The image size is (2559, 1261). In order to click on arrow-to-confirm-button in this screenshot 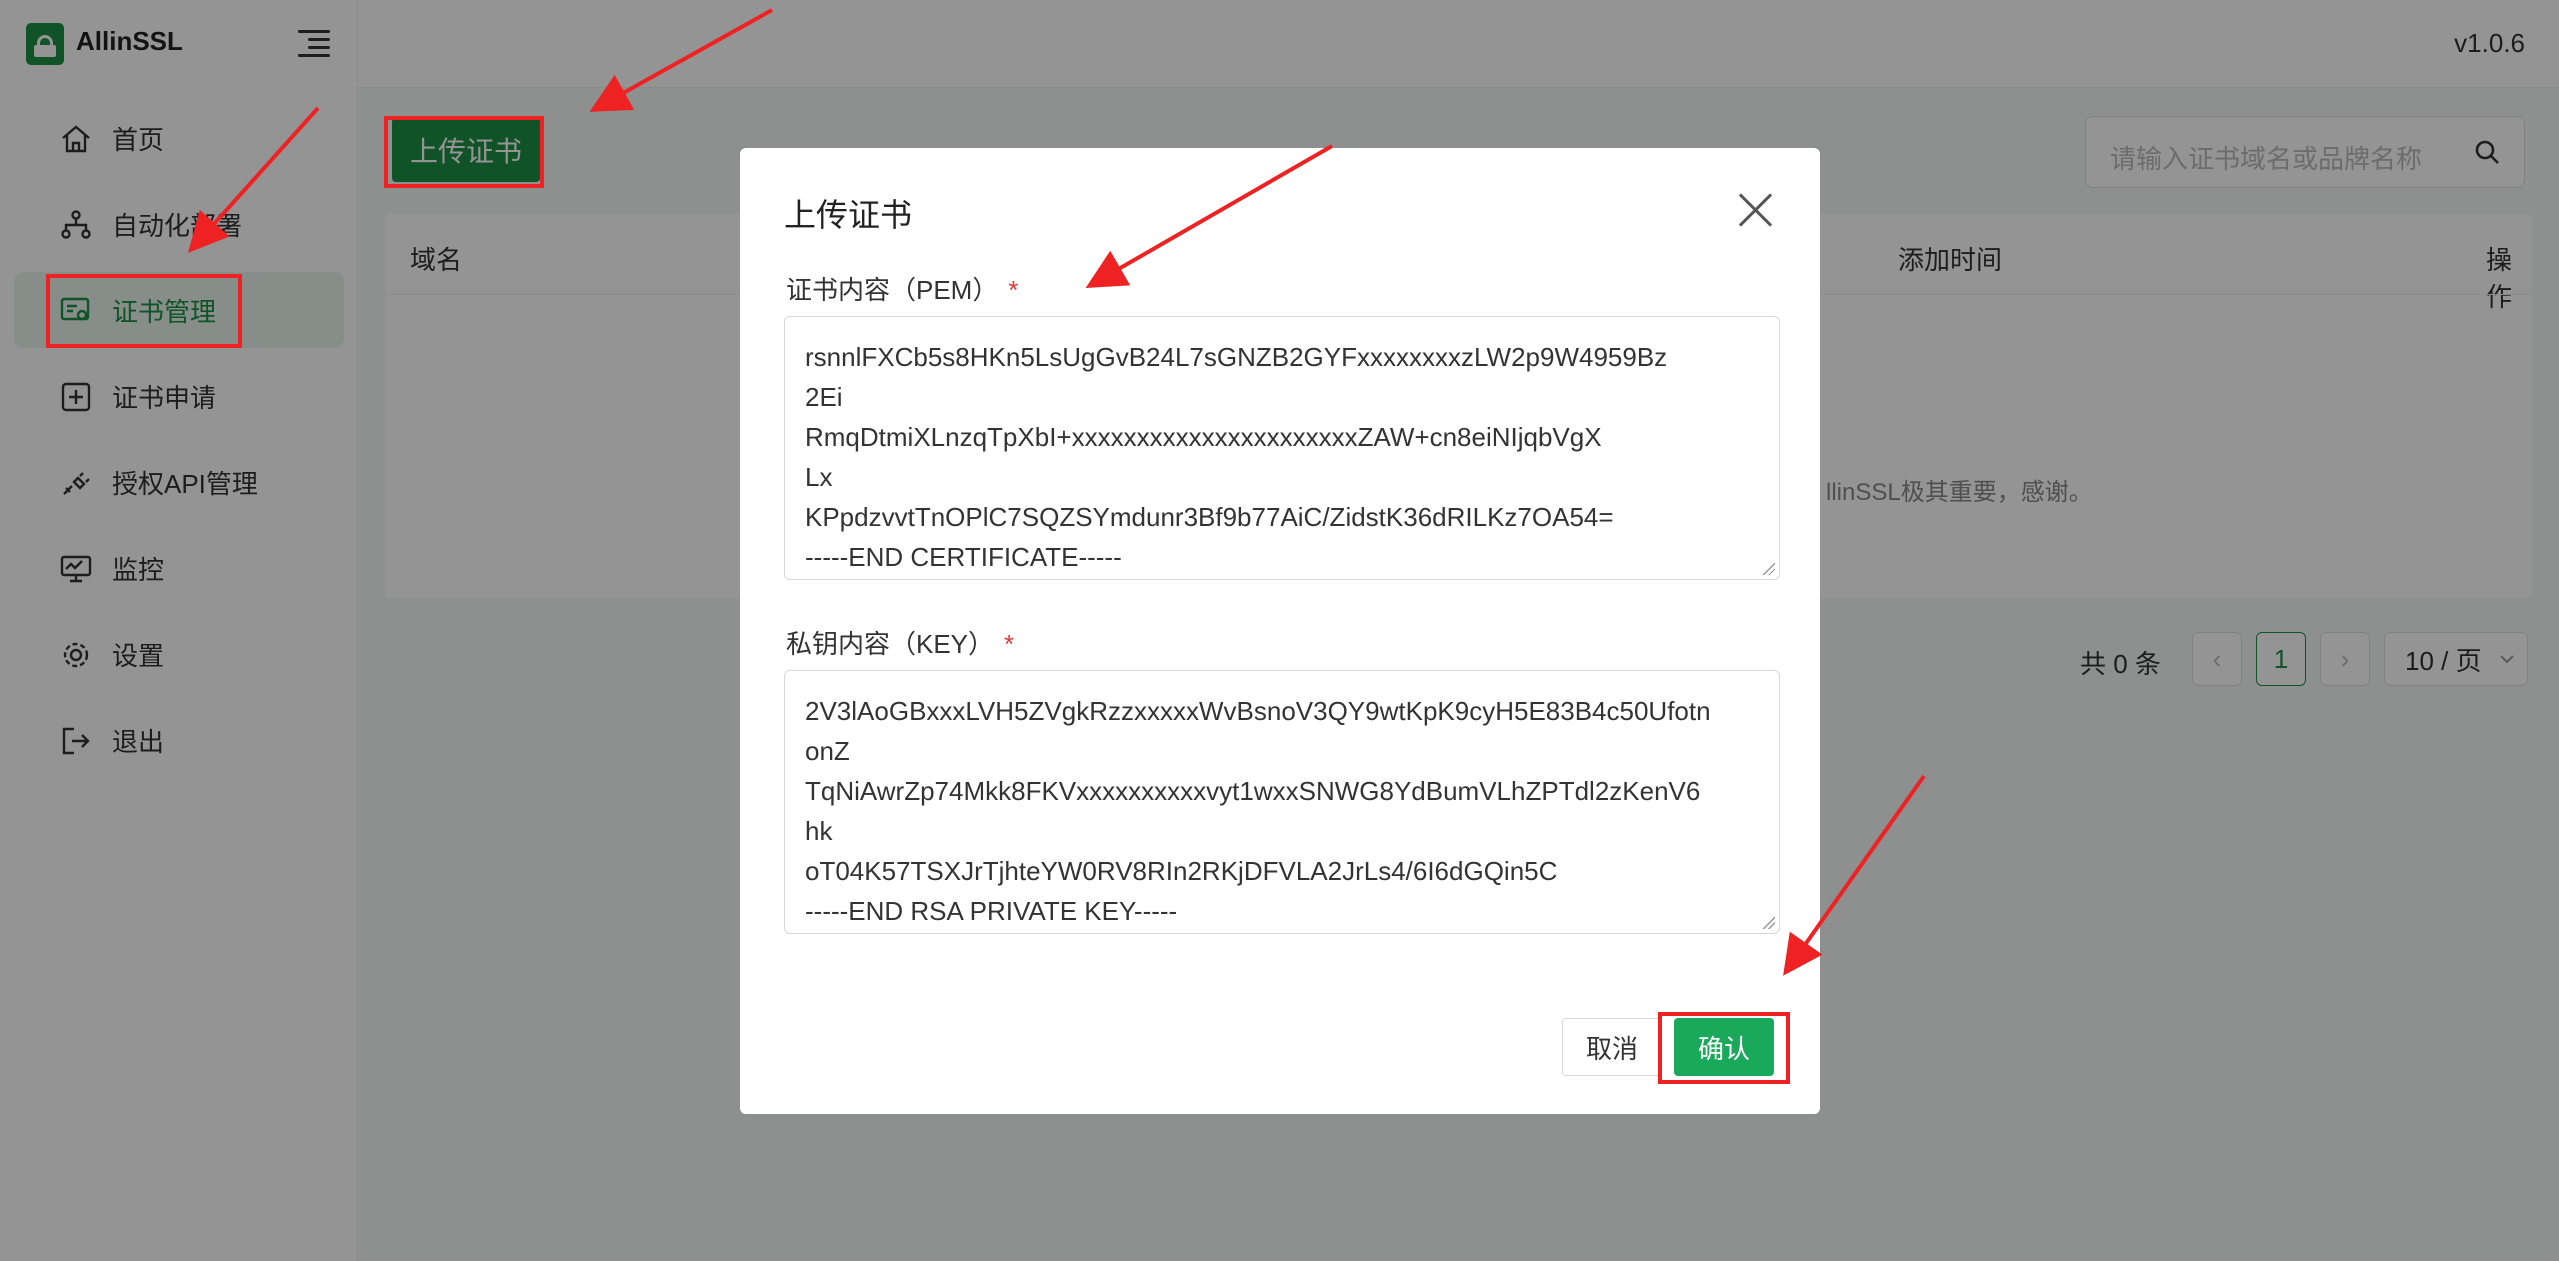, I will do `click(1854, 875)`.